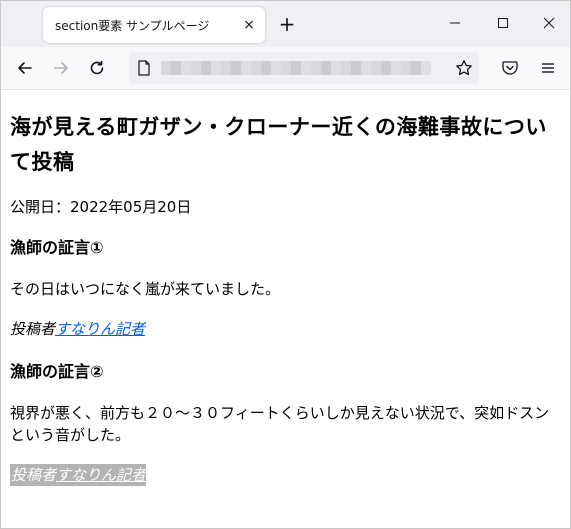 The height and width of the screenshot is (529, 571). I want to click on bookmark-star-icon, so click(464, 68).